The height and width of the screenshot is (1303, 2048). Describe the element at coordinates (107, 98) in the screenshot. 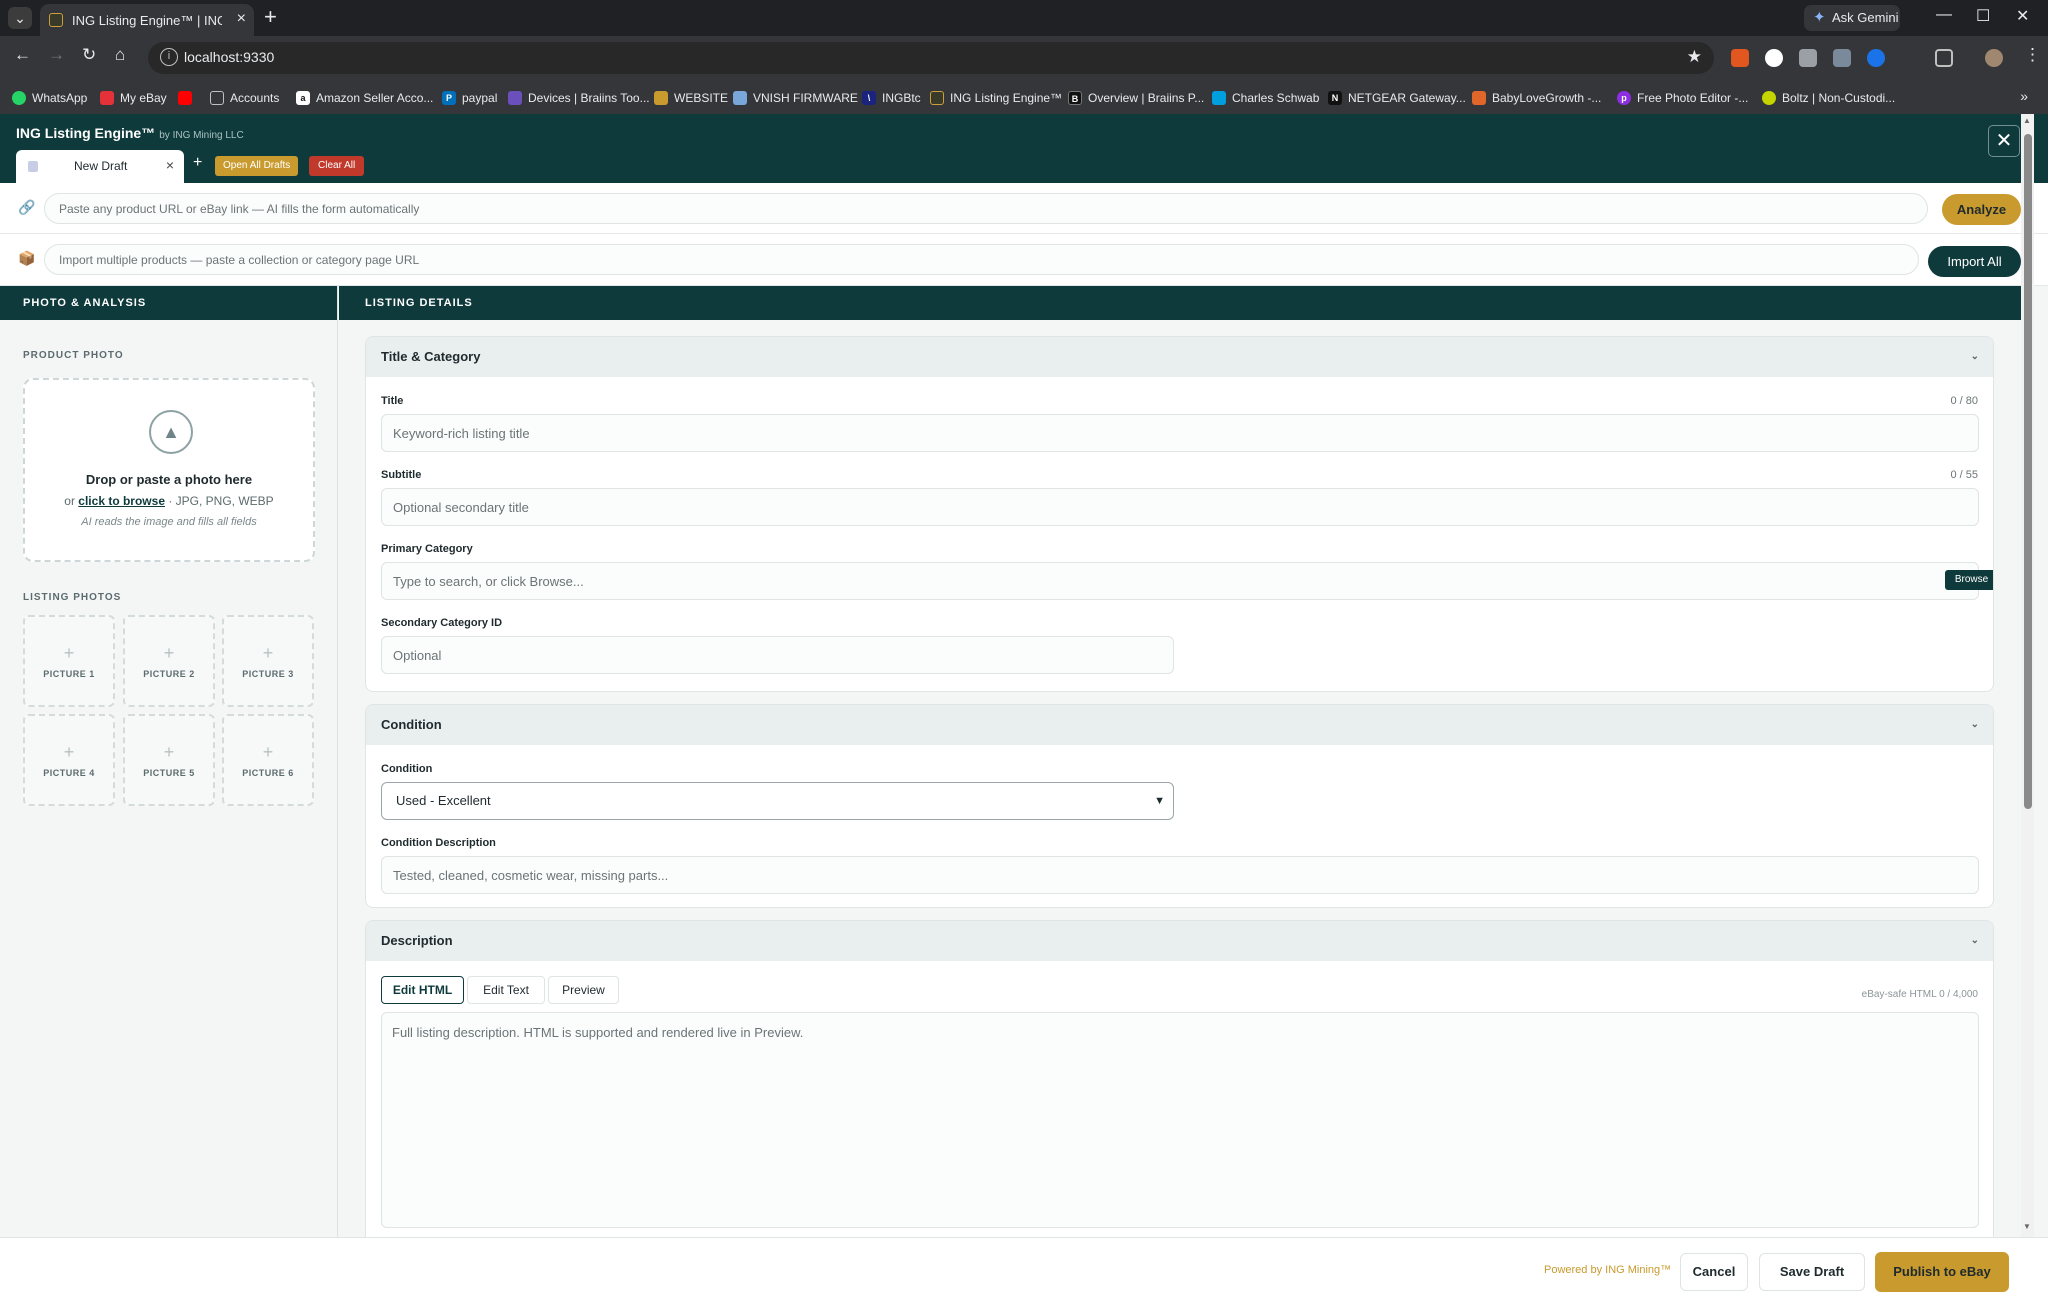

I see `ebay-icon` at that location.